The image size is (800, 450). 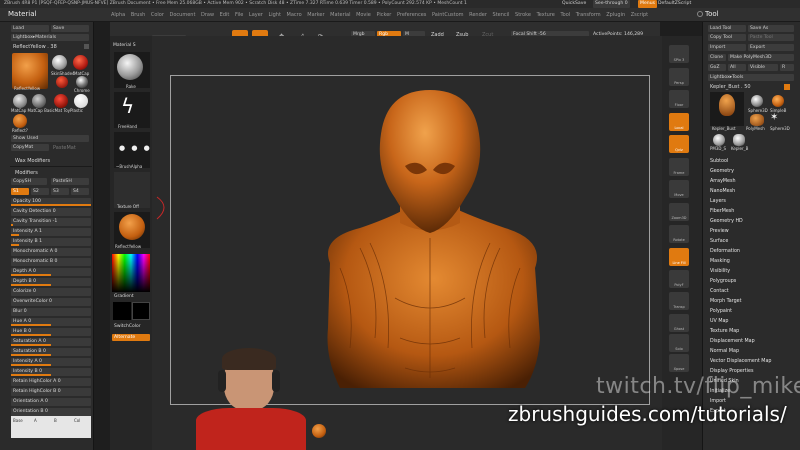 What do you see at coordinates (122, 311) in the screenshot?
I see `main-color-swatch` at bounding box center [122, 311].